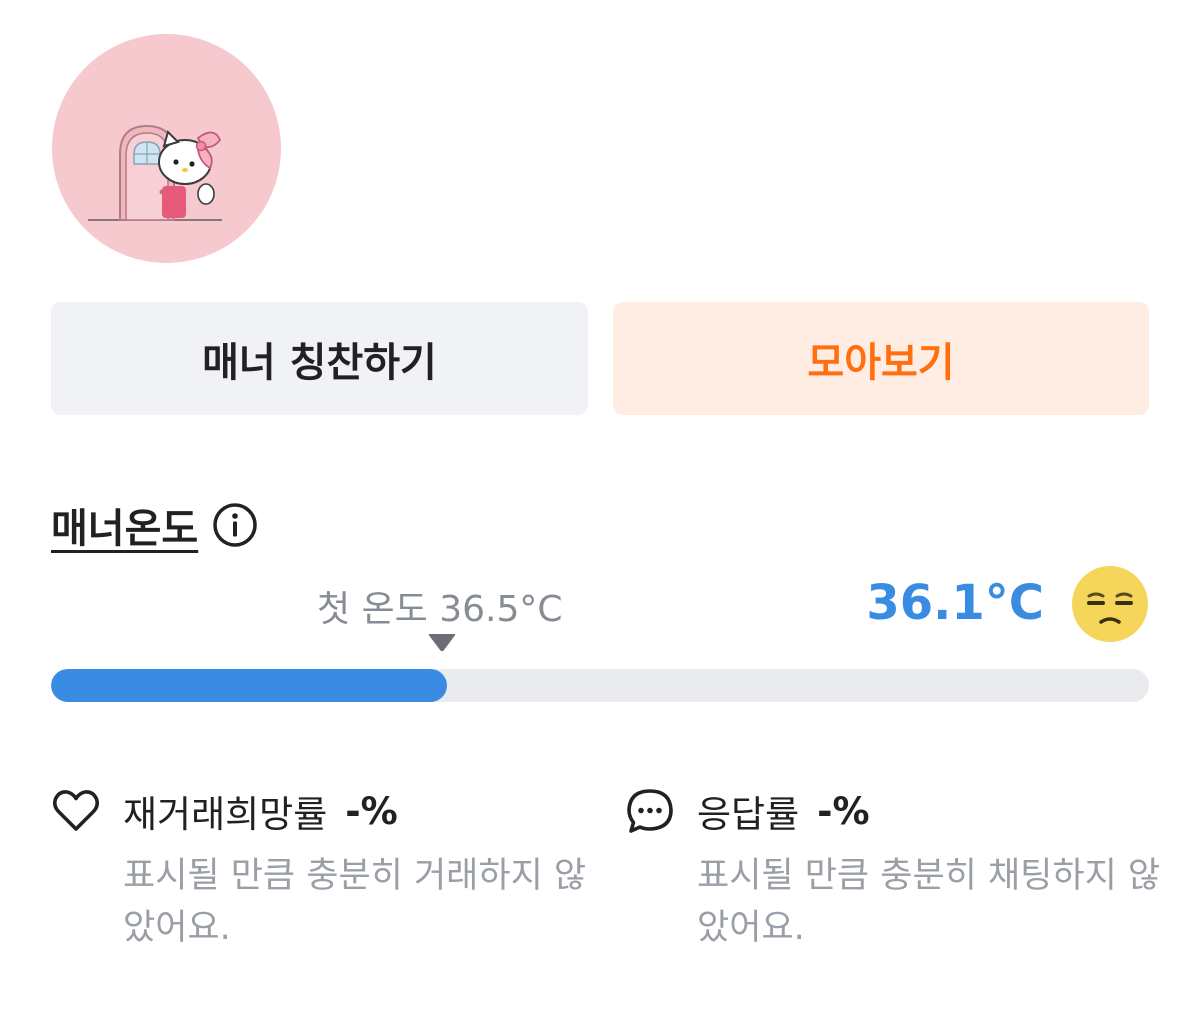 The image size is (1200, 1027). I want to click on rehire-rate-value: -%, so click(371, 811).